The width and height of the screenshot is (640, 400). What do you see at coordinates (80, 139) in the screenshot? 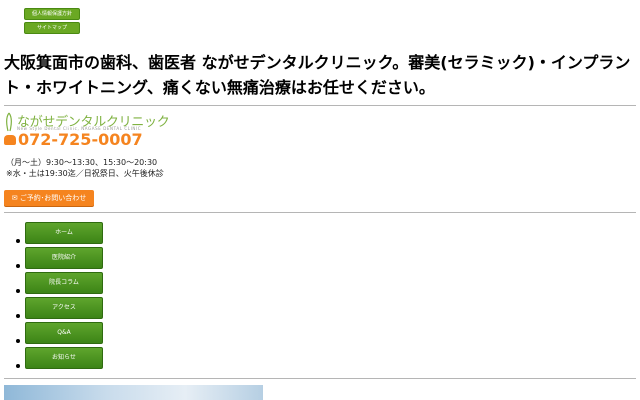
I see `phone-number-text: 072-725-0007` at bounding box center [80, 139].